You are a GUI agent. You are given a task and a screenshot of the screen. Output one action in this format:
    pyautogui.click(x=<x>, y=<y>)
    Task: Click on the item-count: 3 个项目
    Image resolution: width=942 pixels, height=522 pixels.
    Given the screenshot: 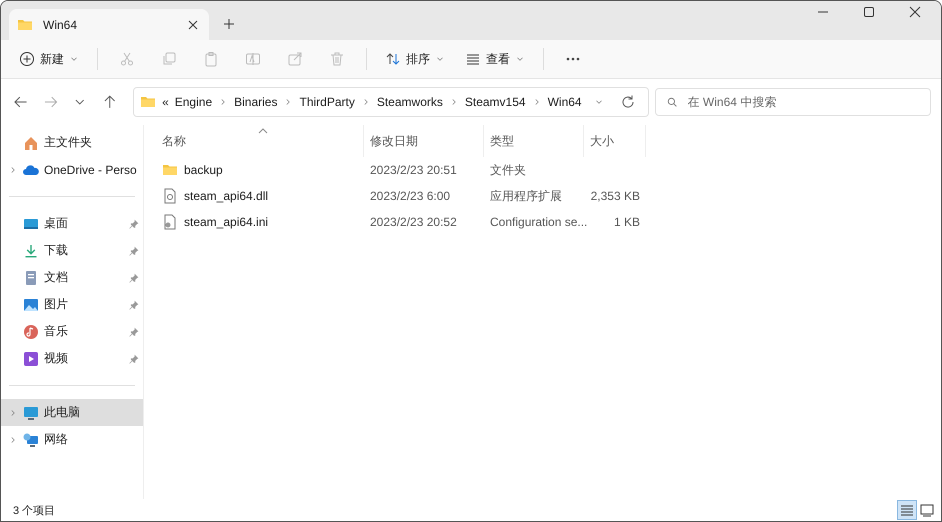 What is the action you would take?
    pyautogui.click(x=34, y=511)
    